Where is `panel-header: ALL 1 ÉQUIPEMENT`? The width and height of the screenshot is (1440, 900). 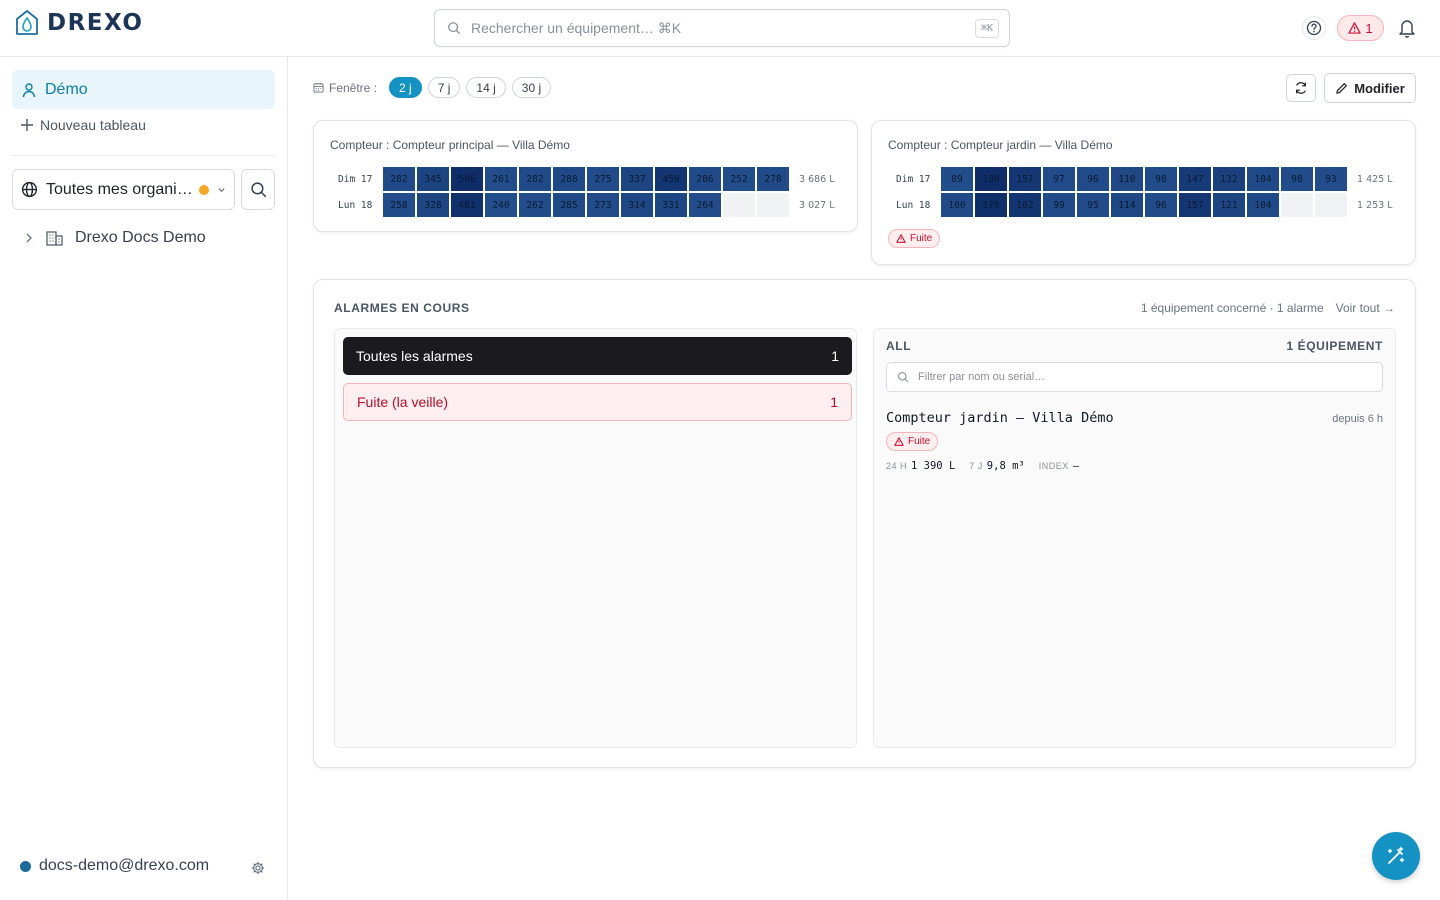 panel-header: ALL 1 ÉQUIPEMENT is located at coordinates (1134, 346).